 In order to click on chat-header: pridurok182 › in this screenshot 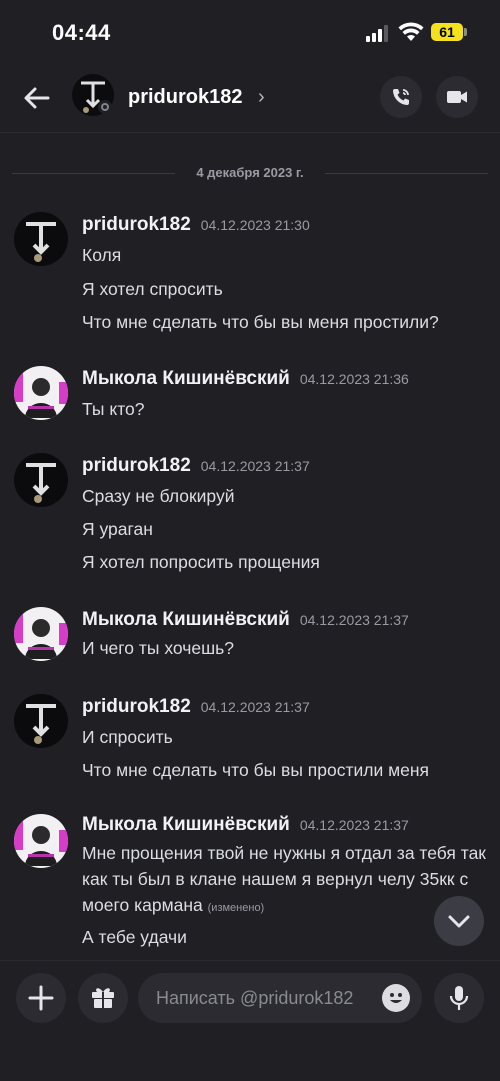, I will do `click(250, 99)`.